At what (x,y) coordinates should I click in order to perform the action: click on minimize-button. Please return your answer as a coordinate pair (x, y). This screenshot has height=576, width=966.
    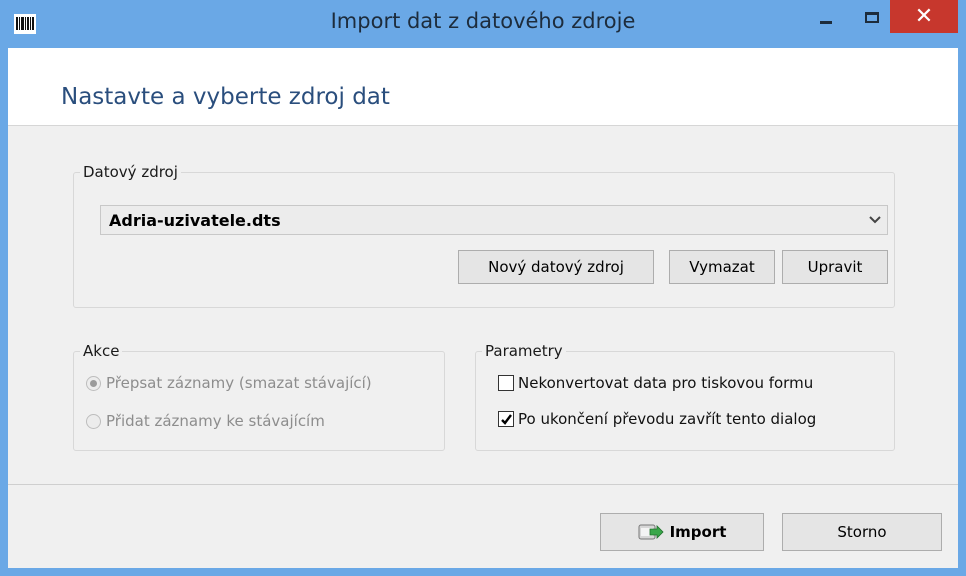
    Looking at the image, I should click on (826, 17).